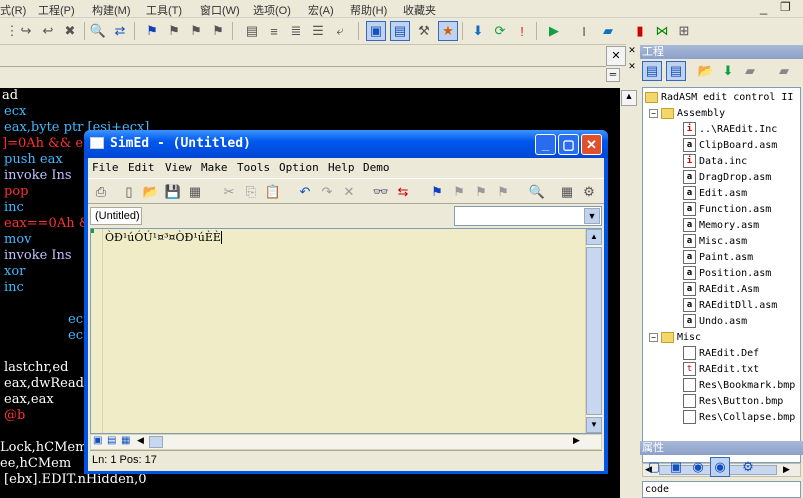  Describe the element at coordinates (381, 192) in the screenshot. I see `find-icon: 👓` at that location.